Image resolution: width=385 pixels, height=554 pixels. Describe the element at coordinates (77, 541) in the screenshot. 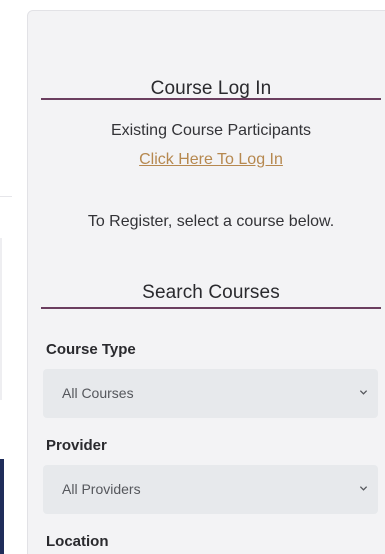

I see `location-label: Location` at that location.